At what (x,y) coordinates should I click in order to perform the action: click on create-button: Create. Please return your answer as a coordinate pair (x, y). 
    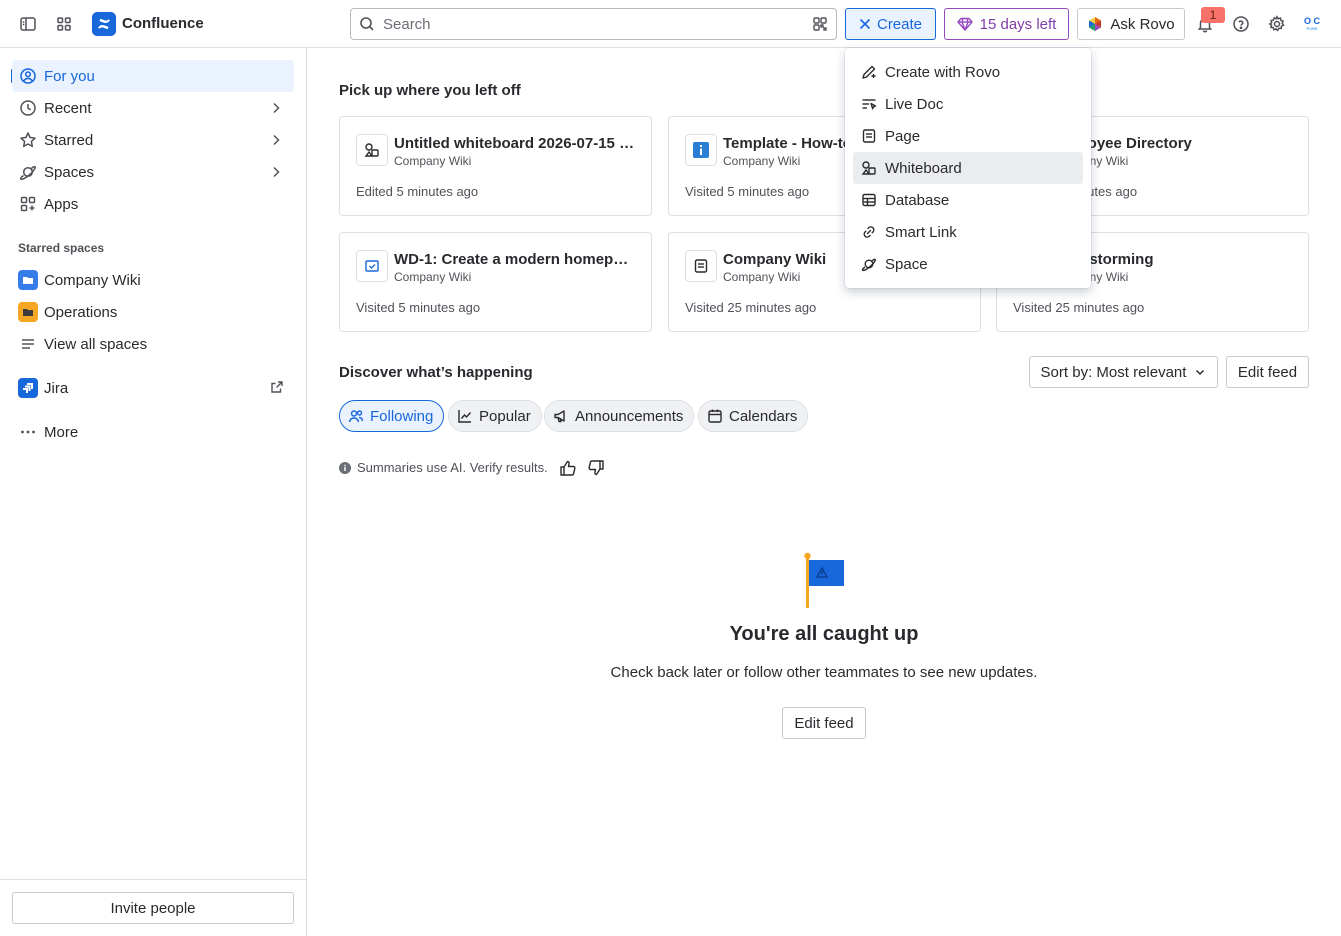
    Looking at the image, I should click on (890, 24).